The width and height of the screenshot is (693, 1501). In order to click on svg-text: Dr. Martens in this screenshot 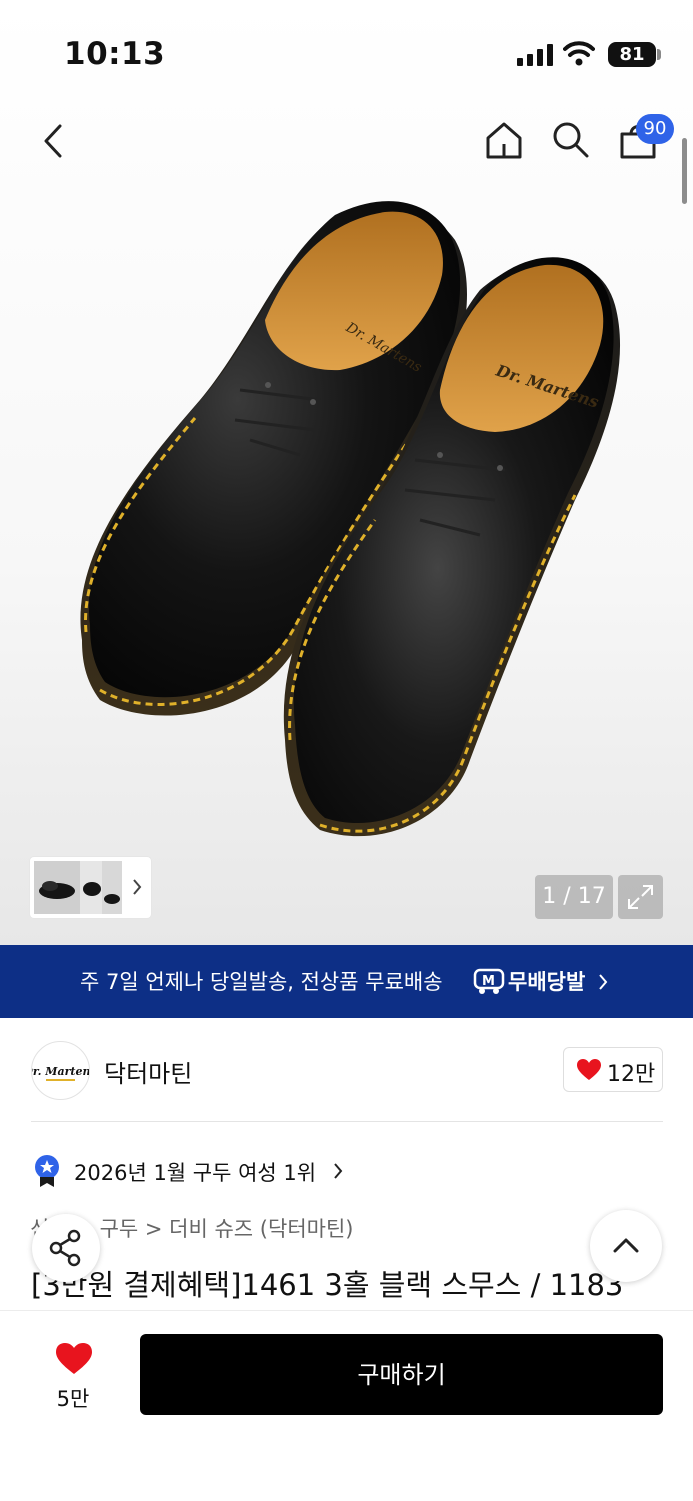, I will do `click(60, 1071)`.